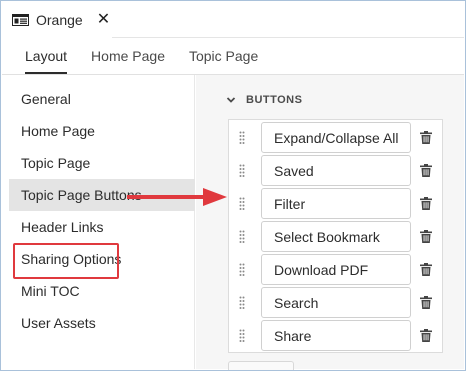 The width and height of the screenshot is (466, 371). Describe the element at coordinates (128, 61) in the screenshot. I see `tab-home-page: Home Page` at that location.